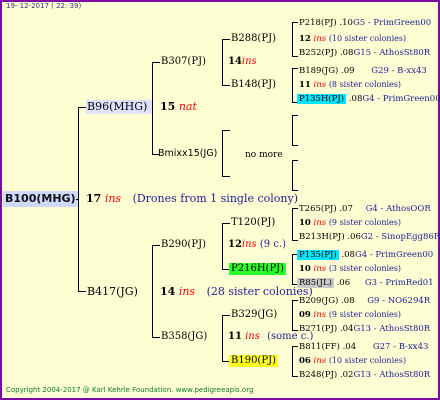  I want to click on bmixx-queen: Bmixx15(JG), so click(187, 154).